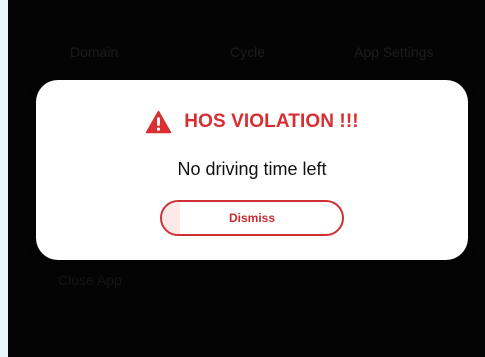  Describe the element at coordinates (271, 121) in the screenshot. I see `dialog-title: HOS VIOLATION !!!` at that location.